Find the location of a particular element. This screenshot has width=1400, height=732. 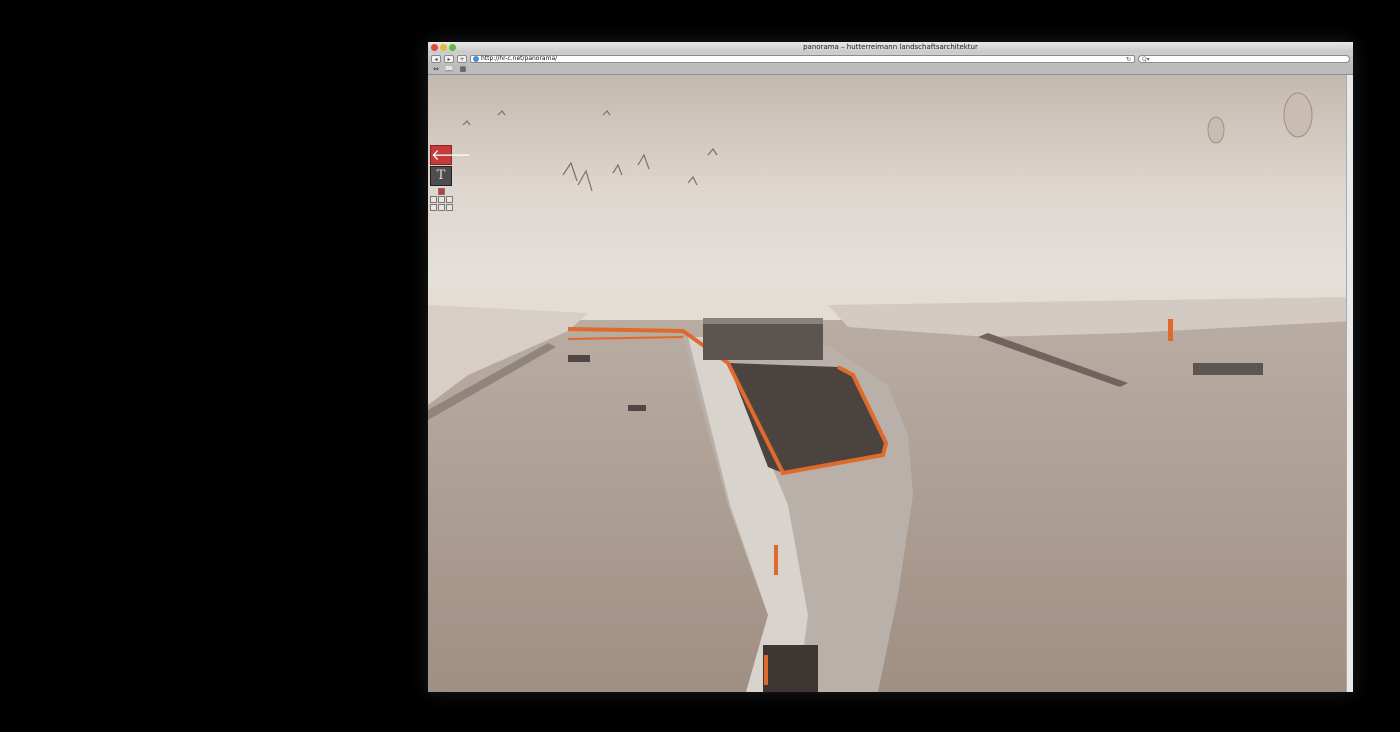

tower is located at coordinates (790, 668).